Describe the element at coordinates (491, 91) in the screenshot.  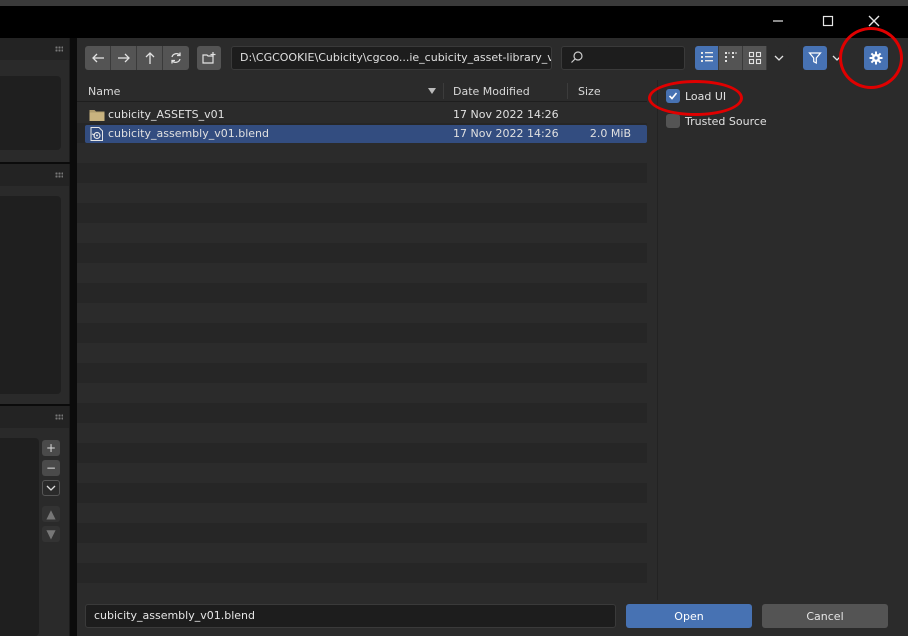
I see `column-date-modified: Date Modified` at that location.